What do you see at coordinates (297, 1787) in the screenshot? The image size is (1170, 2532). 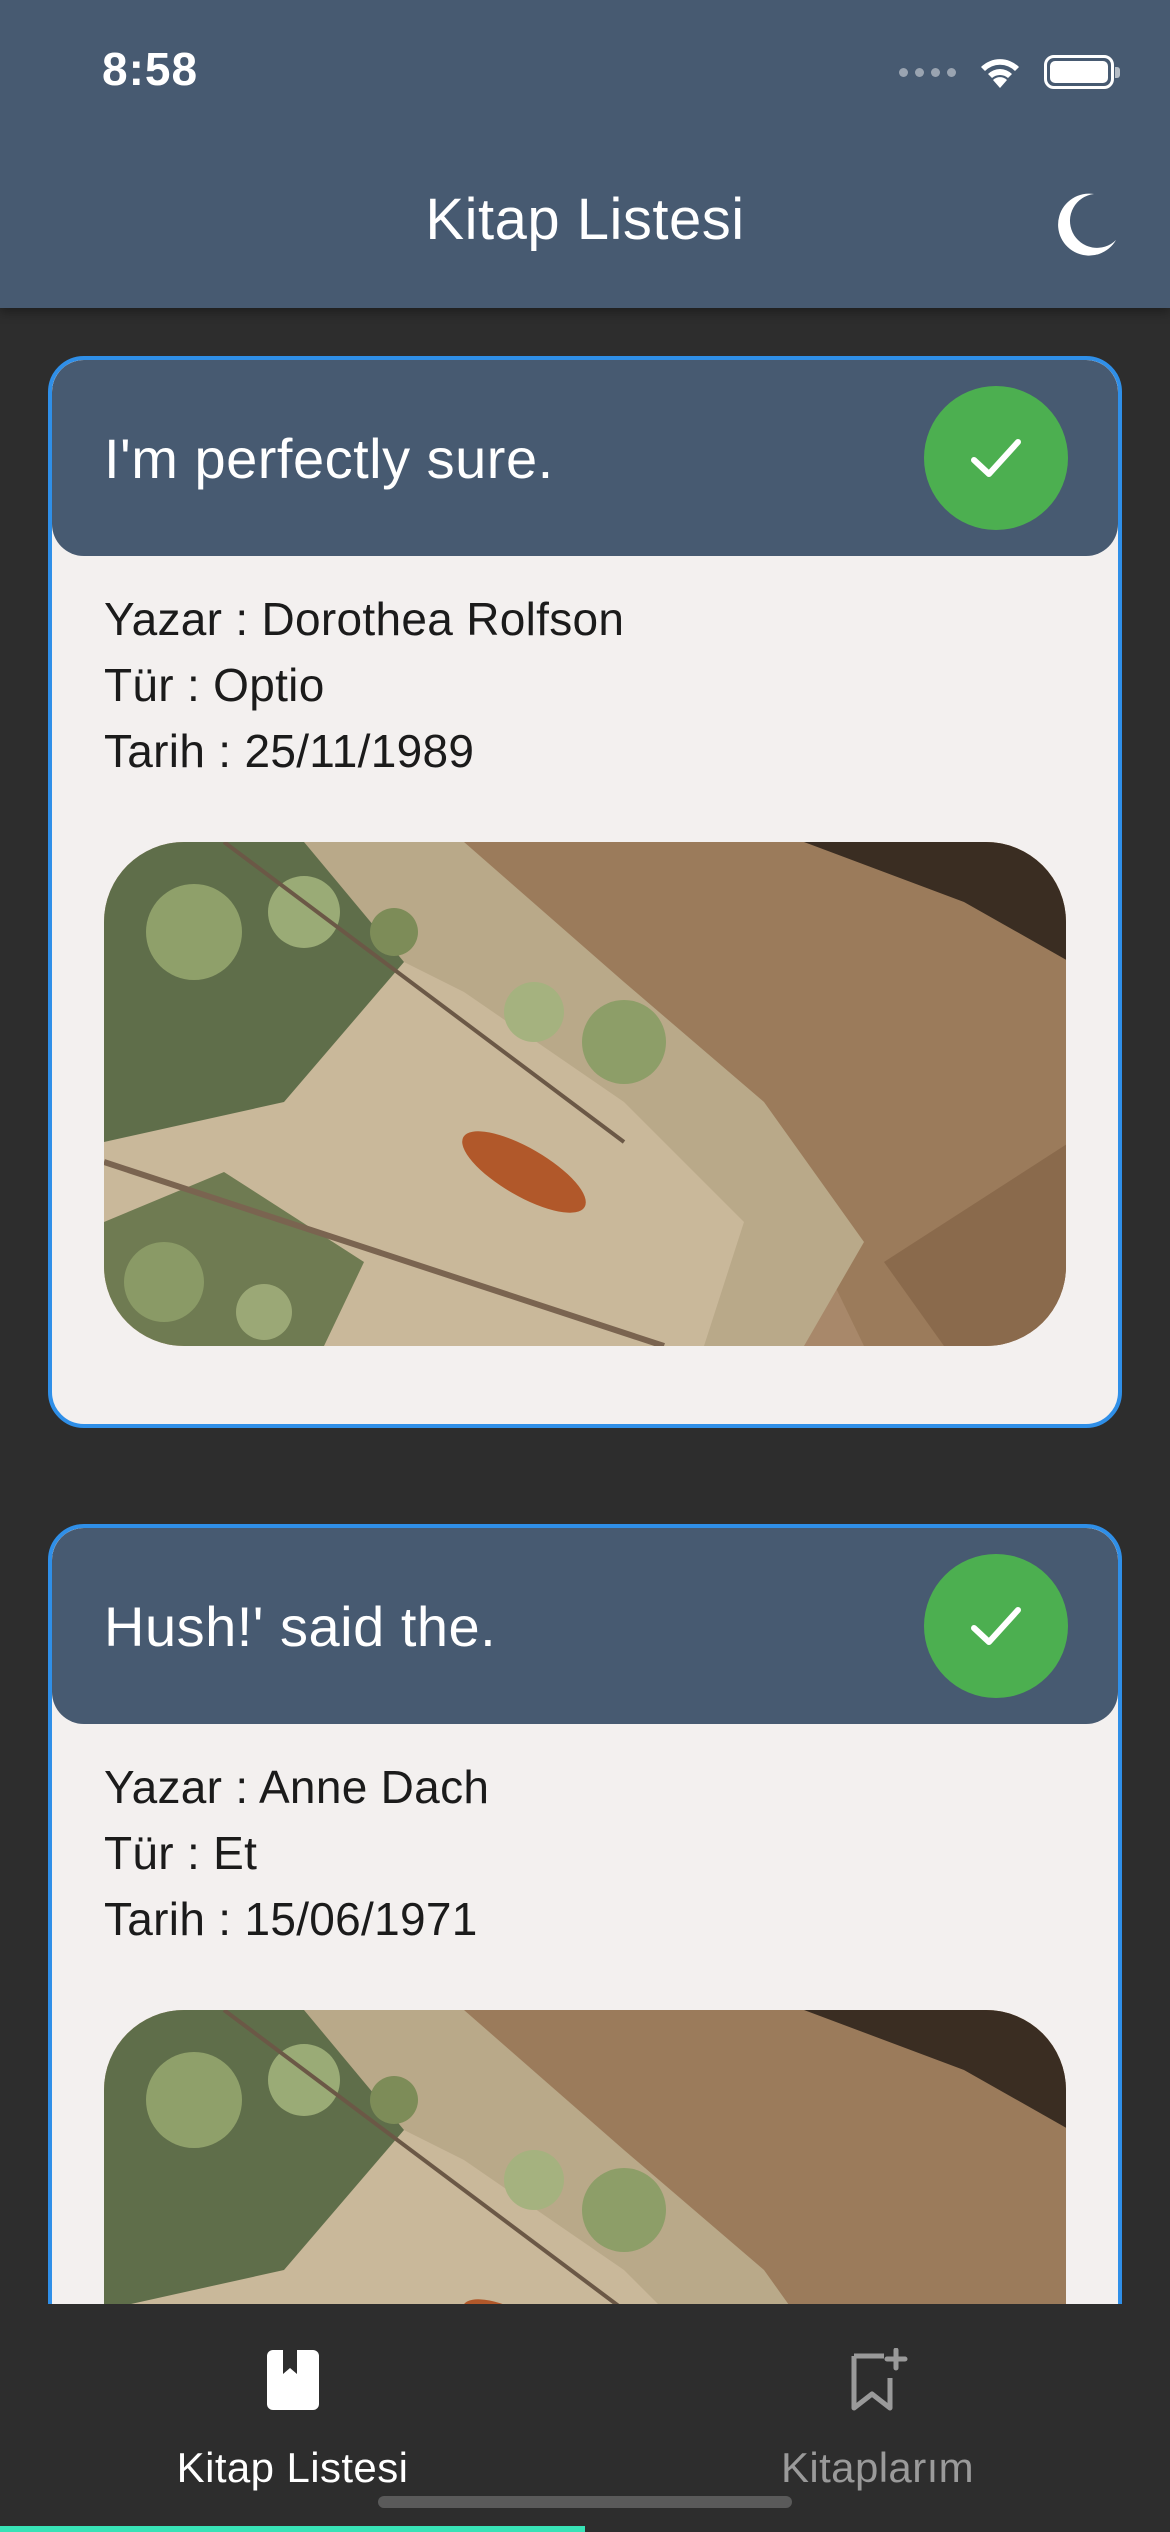 I see `book-author: Yazar : Anne Dach` at bounding box center [297, 1787].